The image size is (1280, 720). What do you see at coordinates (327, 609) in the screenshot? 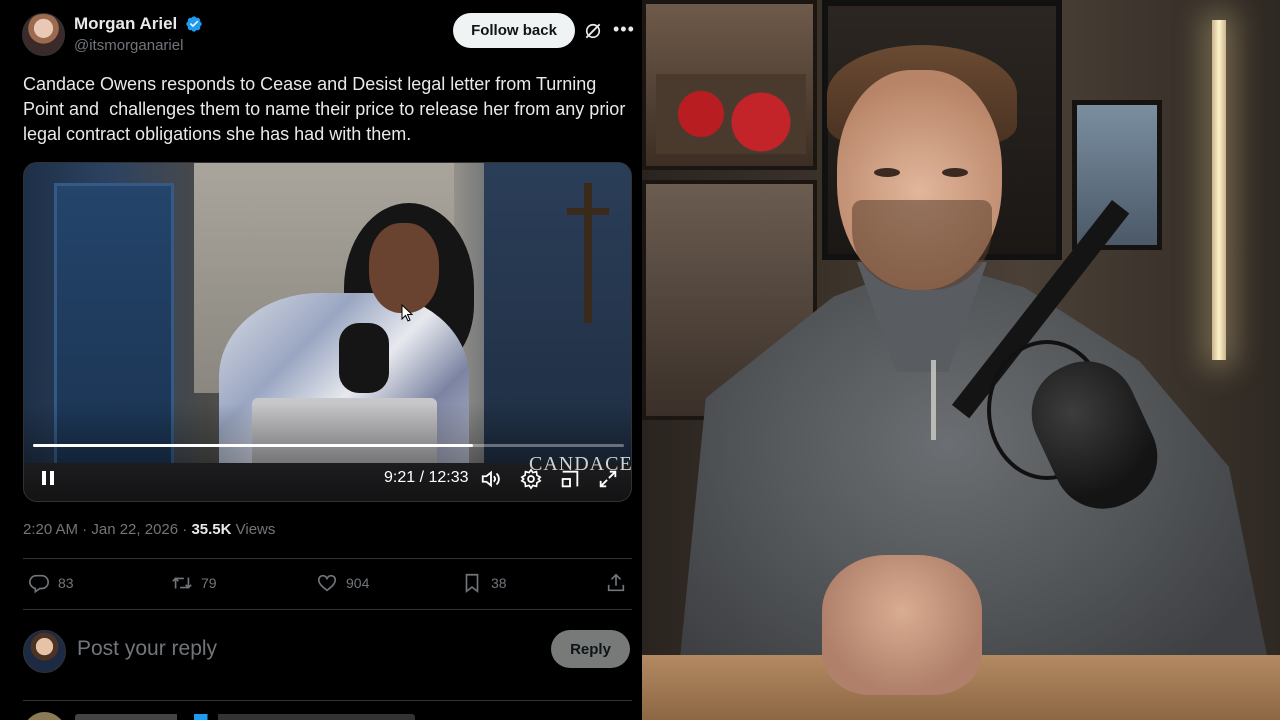
I see `divider-bottom` at bounding box center [327, 609].